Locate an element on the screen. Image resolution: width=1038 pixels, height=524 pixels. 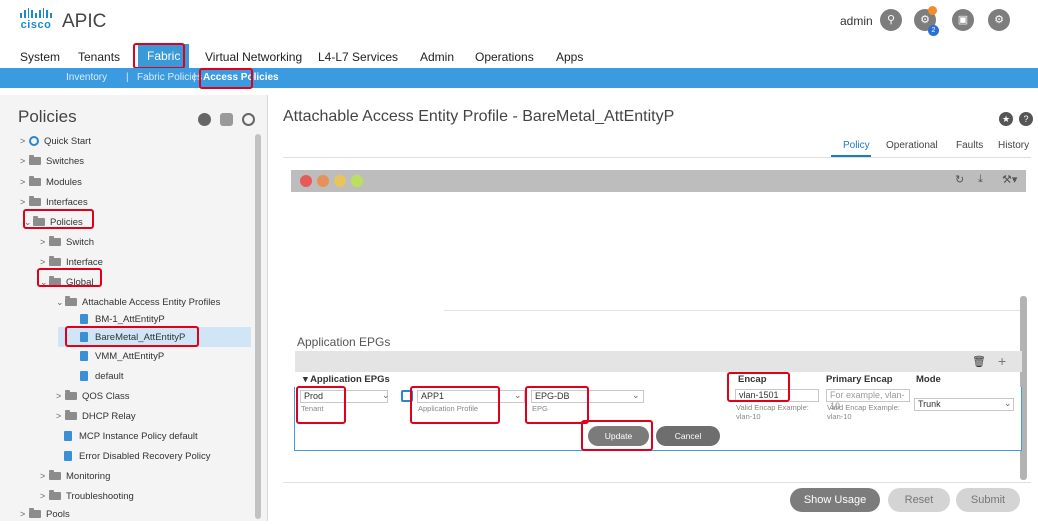
help-icon: ? is located at coordinates (1026, 119).